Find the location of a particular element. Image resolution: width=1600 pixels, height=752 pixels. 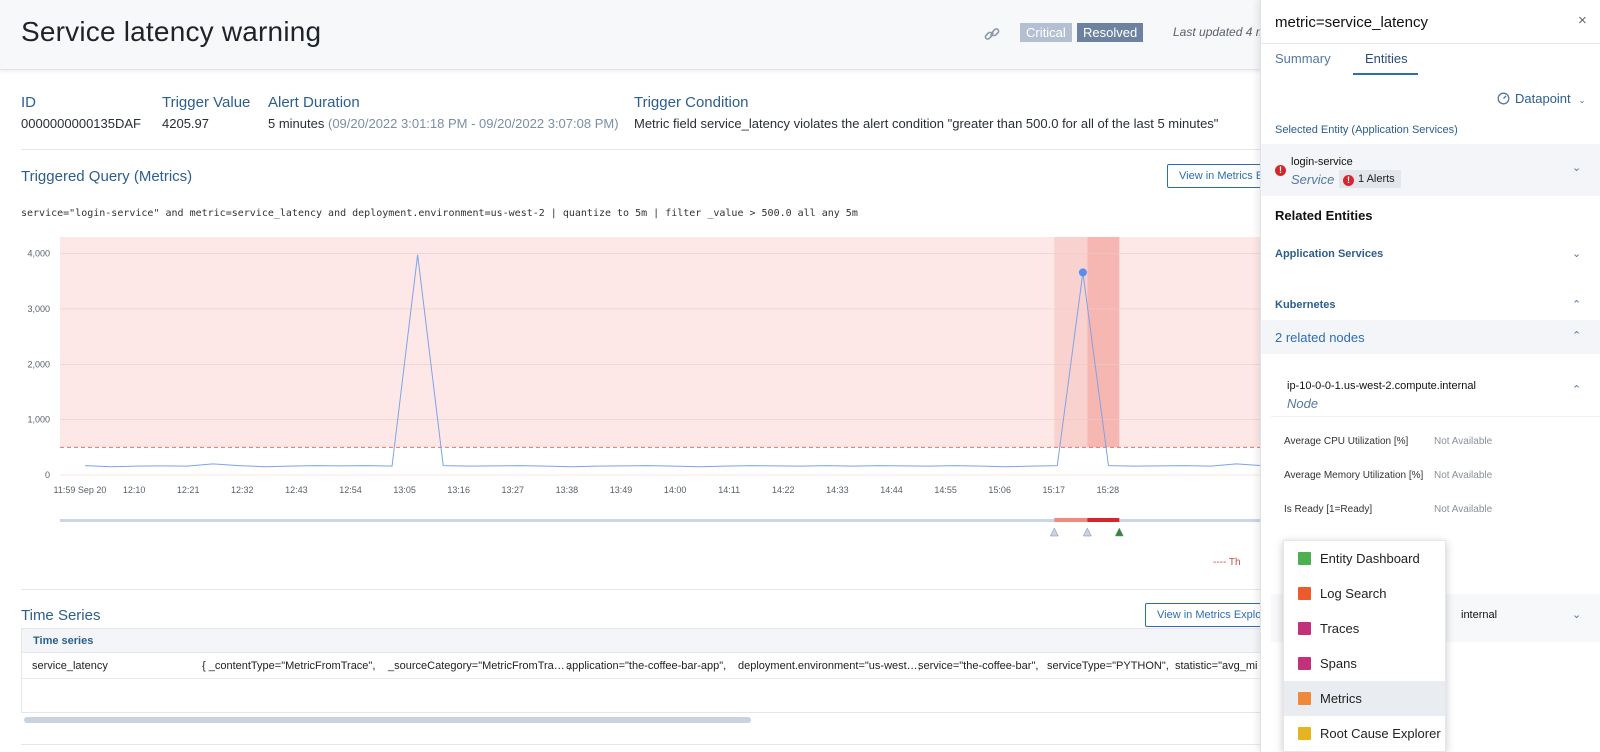

critical-badge: Critical is located at coordinates (1046, 32).